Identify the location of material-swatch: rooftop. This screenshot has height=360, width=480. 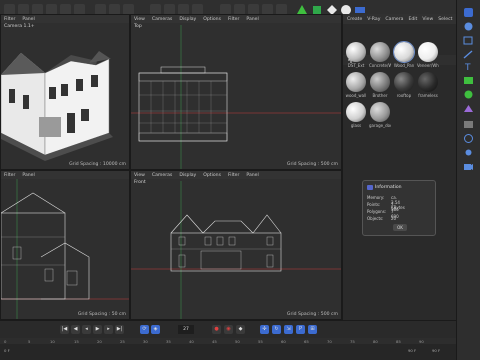
(404, 85).